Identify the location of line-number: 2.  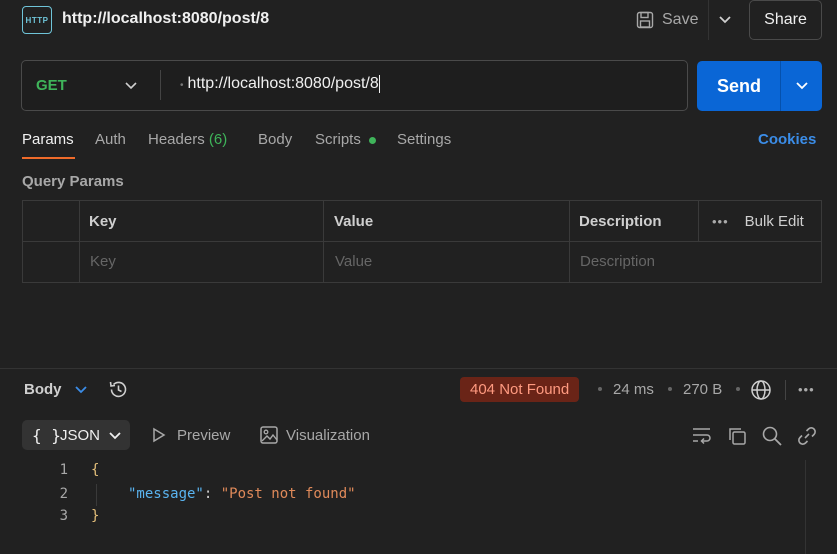
(63, 494).